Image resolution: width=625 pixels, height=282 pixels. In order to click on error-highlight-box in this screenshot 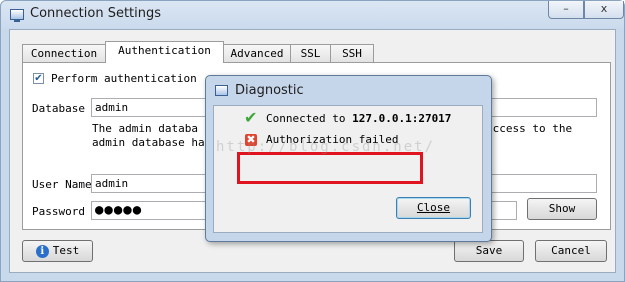, I will do `click(330, 168)`.